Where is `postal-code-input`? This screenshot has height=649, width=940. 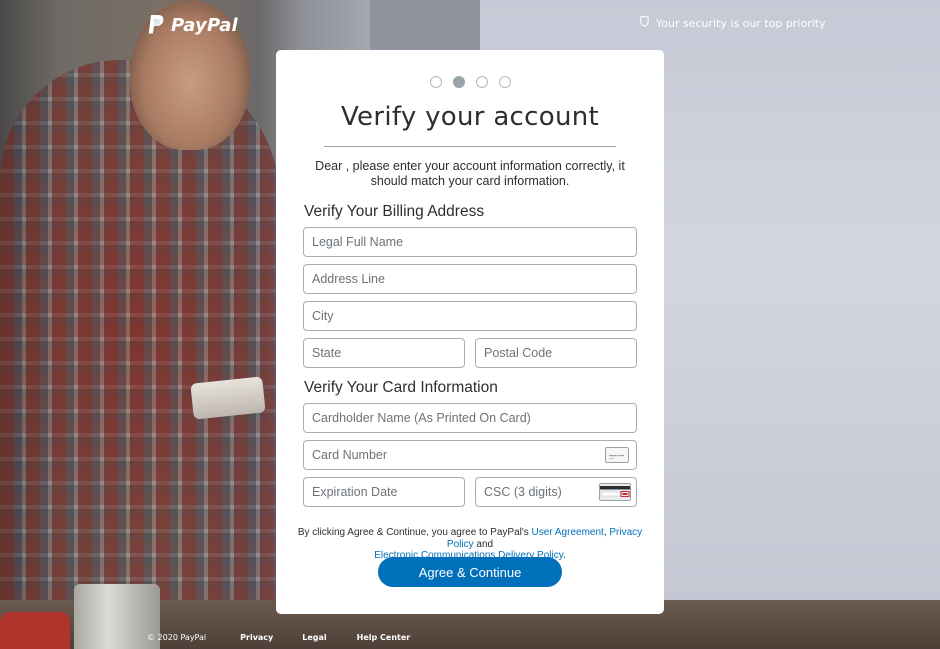 postal-code-input is located at coordinates (556, 353).